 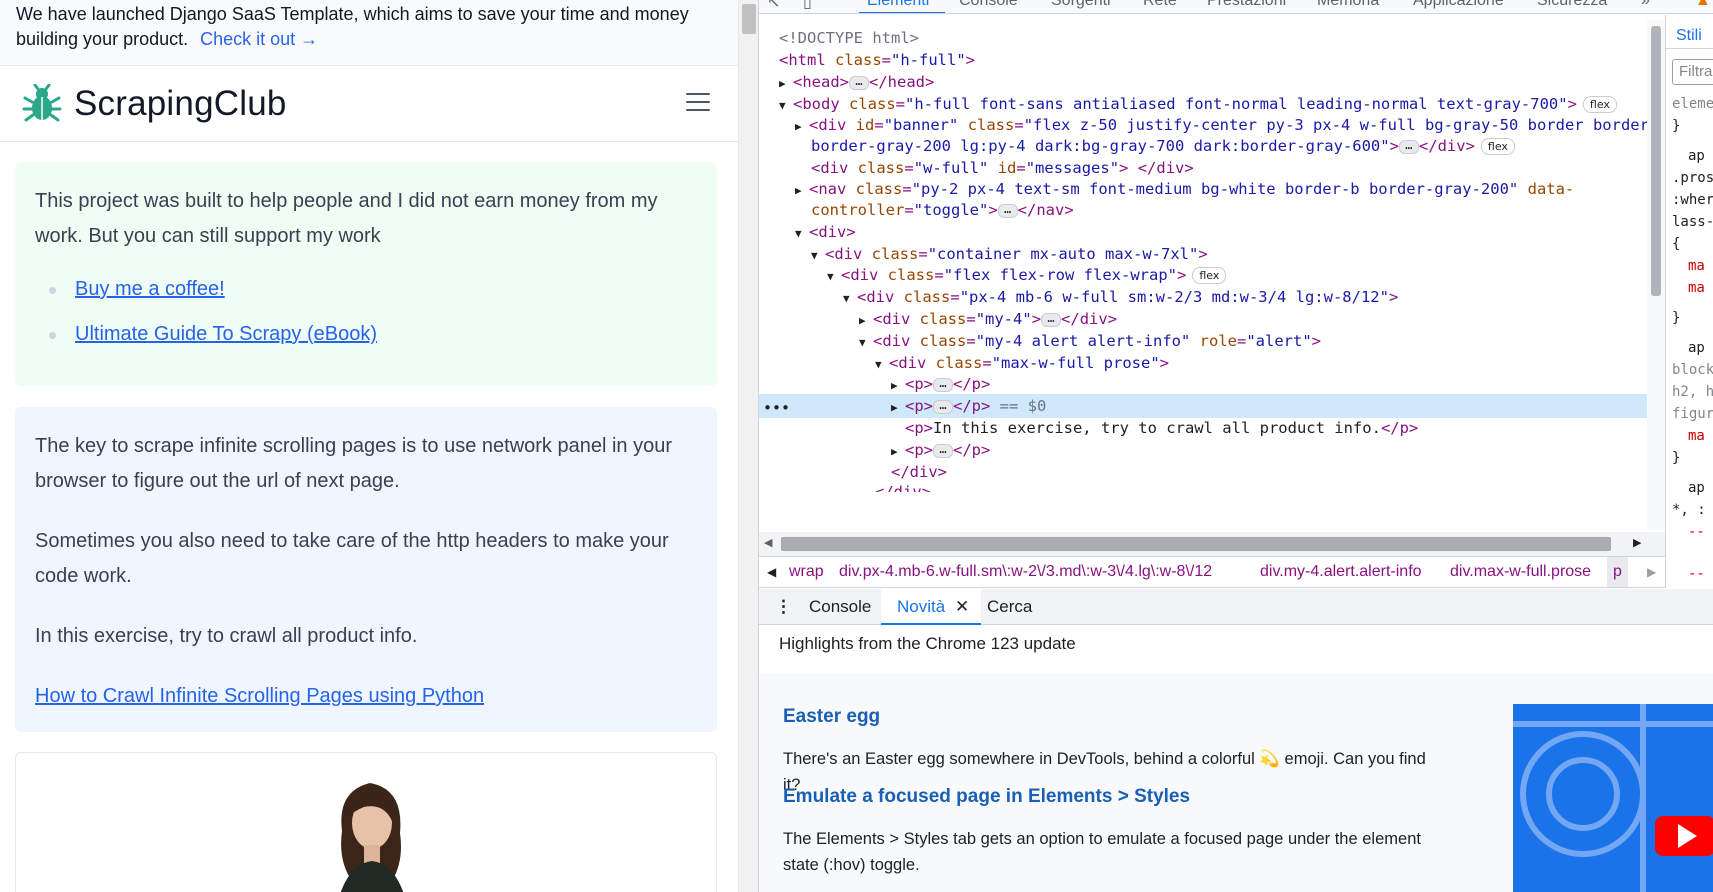 I want to click on tab-memory: Memoria, so click(x=1348, y=5).